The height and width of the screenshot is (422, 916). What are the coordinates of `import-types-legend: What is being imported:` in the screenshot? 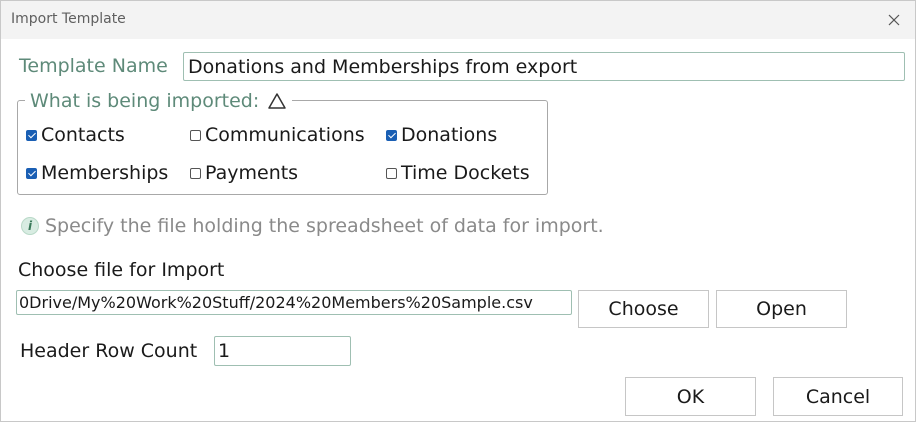 It's located at (159, 101).